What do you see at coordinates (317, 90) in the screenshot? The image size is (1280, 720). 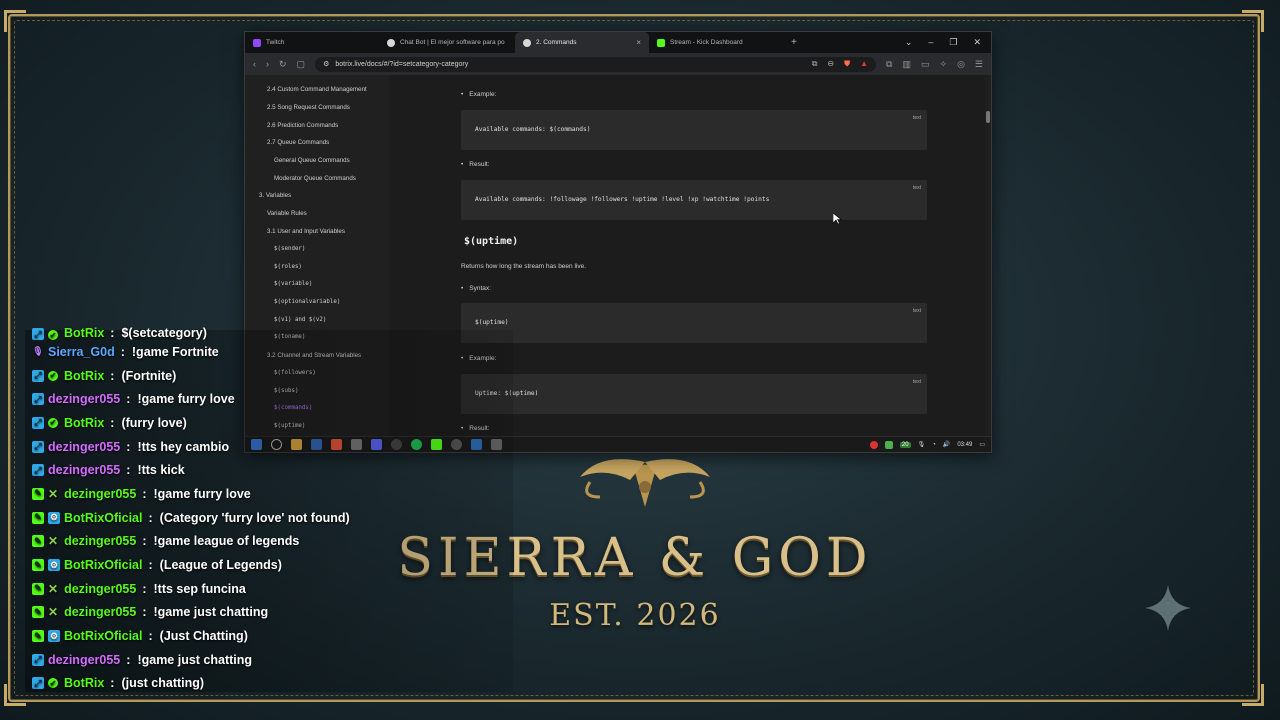 I see `sidebar-item: 2.4 Custom Command Management` at bounding box center [317, 90].